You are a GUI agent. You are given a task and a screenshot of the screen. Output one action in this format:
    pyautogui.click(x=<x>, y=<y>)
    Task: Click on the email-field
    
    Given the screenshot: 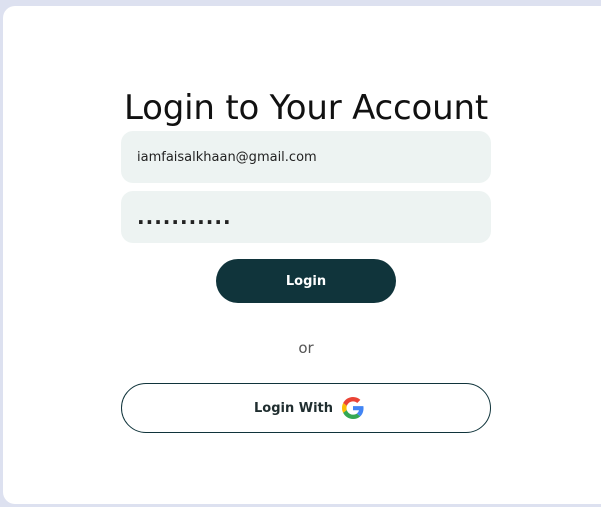 What is the action you would take?
    pyautogui.click(x=306, y=157)
    